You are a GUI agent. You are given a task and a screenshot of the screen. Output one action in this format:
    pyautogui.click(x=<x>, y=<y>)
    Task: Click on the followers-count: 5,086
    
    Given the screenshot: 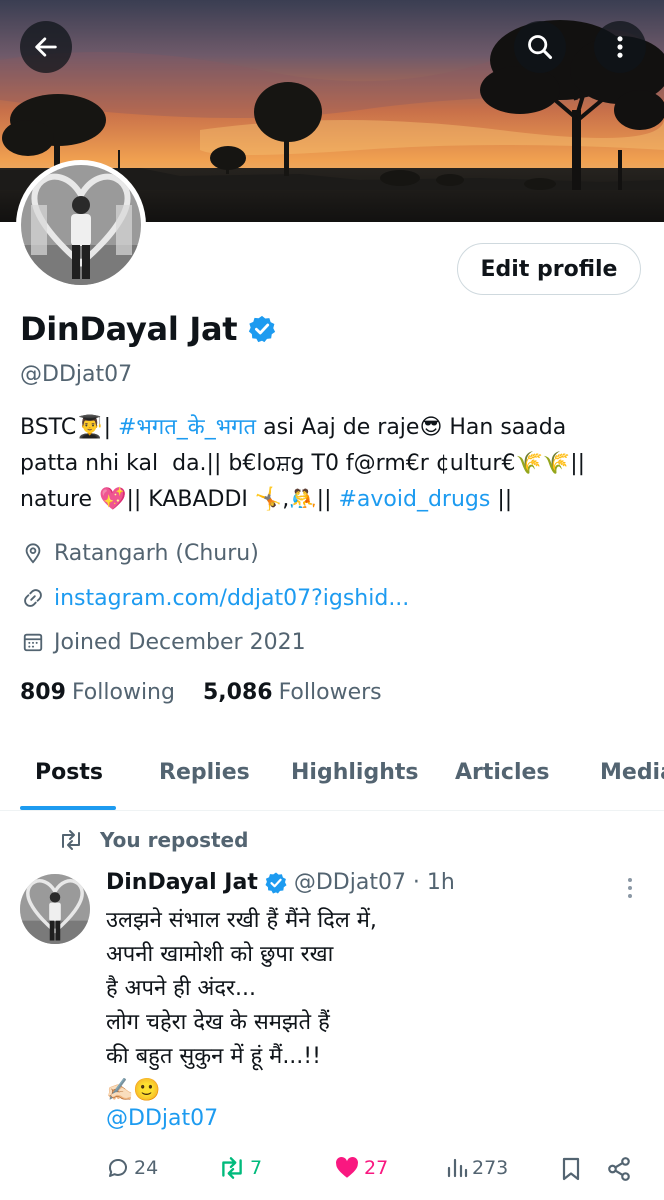 What is the action you would take?
    pyautogui.click(x=237, y=692)
    